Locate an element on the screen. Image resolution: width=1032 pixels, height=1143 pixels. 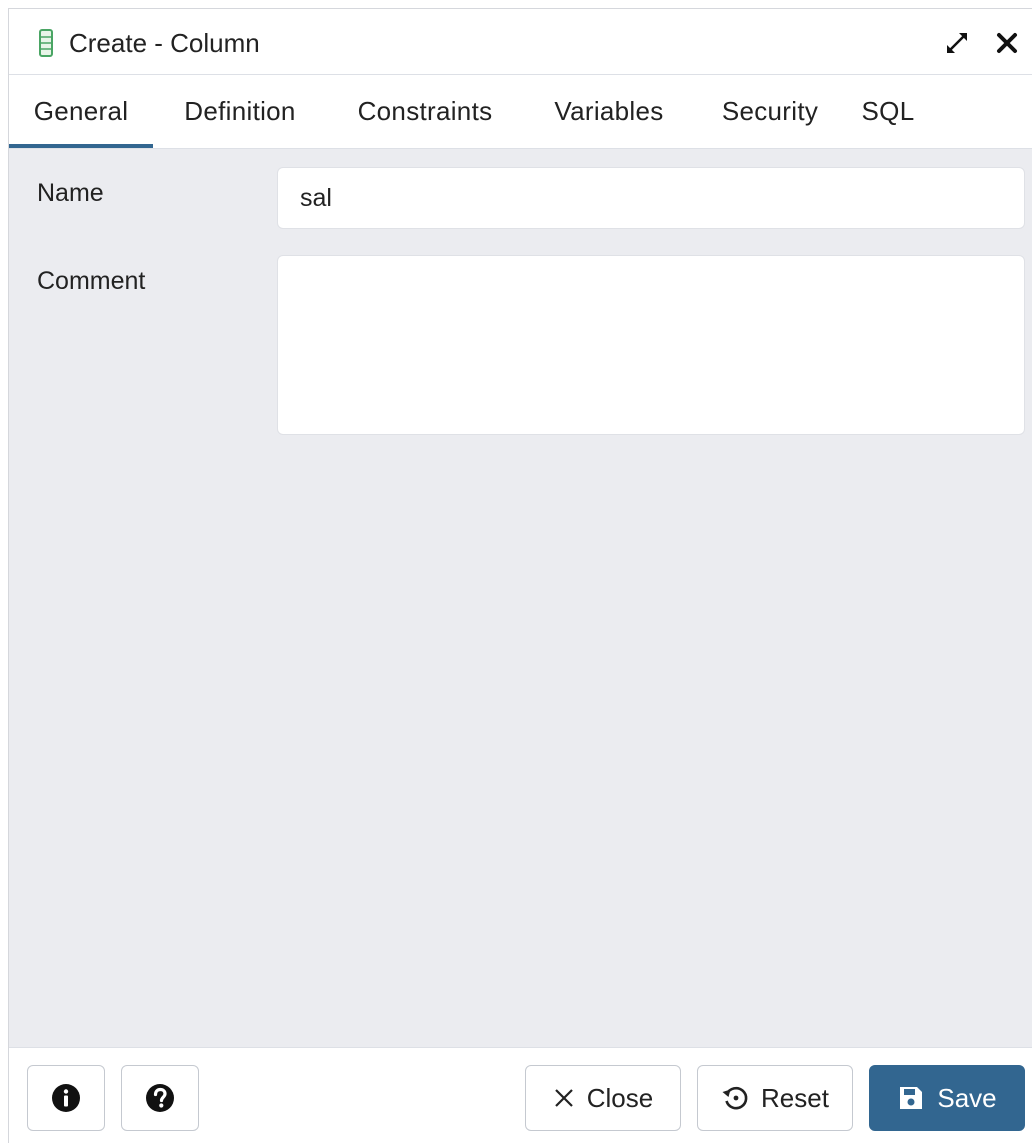
tab-sql: SQL is located at coordinates (888, 111).